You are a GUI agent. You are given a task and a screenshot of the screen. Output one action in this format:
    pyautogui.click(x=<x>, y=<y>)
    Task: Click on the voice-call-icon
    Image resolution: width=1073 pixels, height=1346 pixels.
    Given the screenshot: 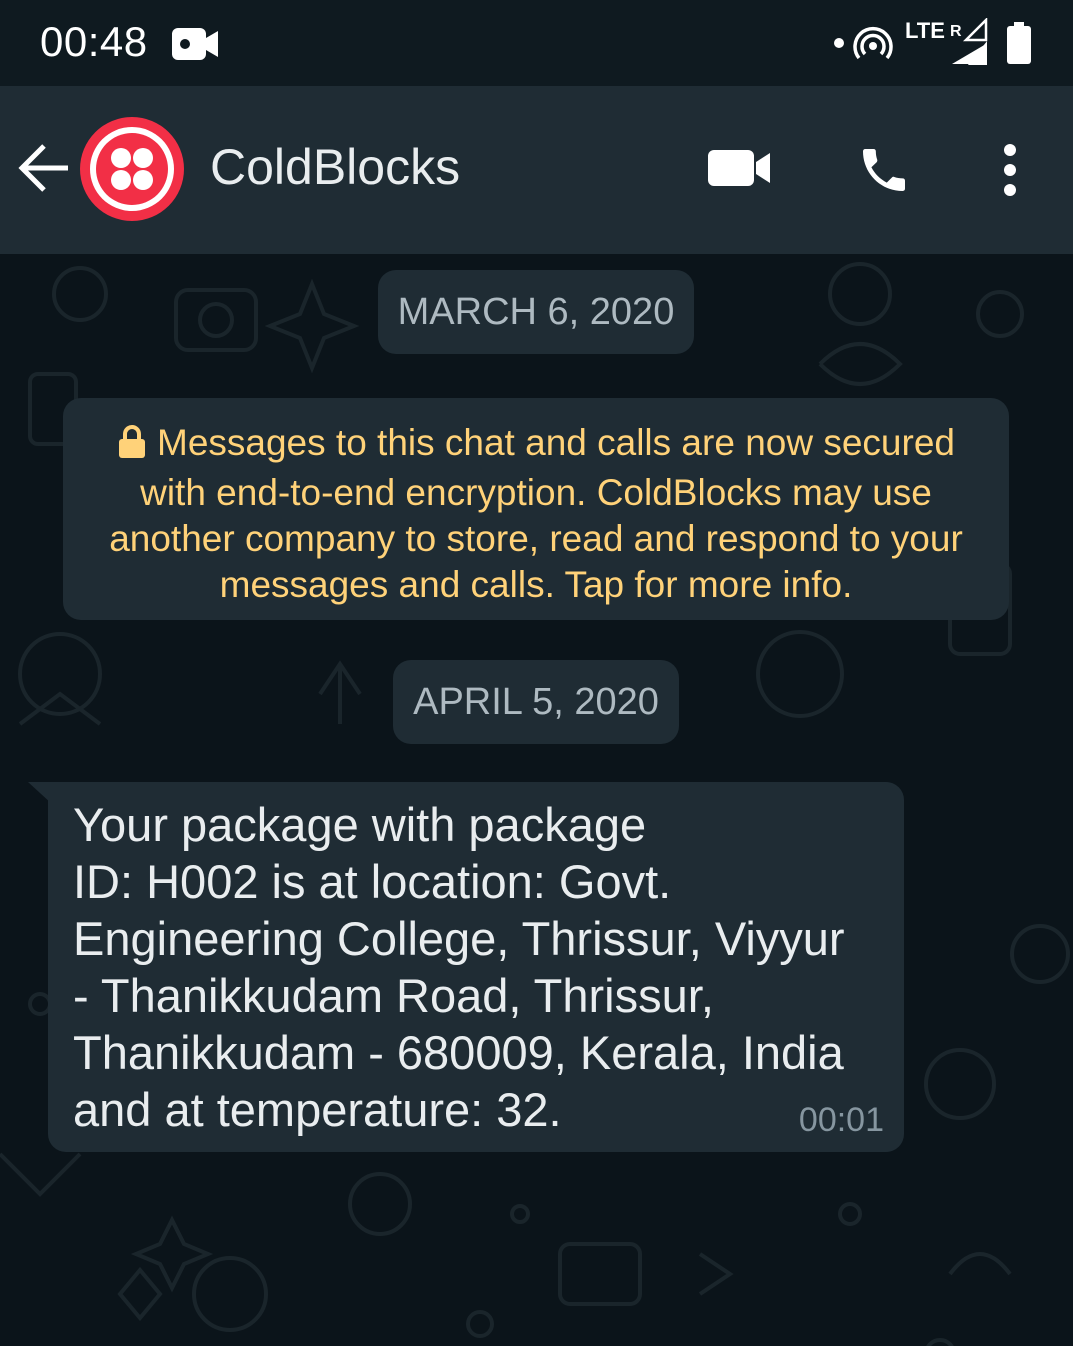 What is the action you would take?
    pyautogui.click(x=884, y=170)
    